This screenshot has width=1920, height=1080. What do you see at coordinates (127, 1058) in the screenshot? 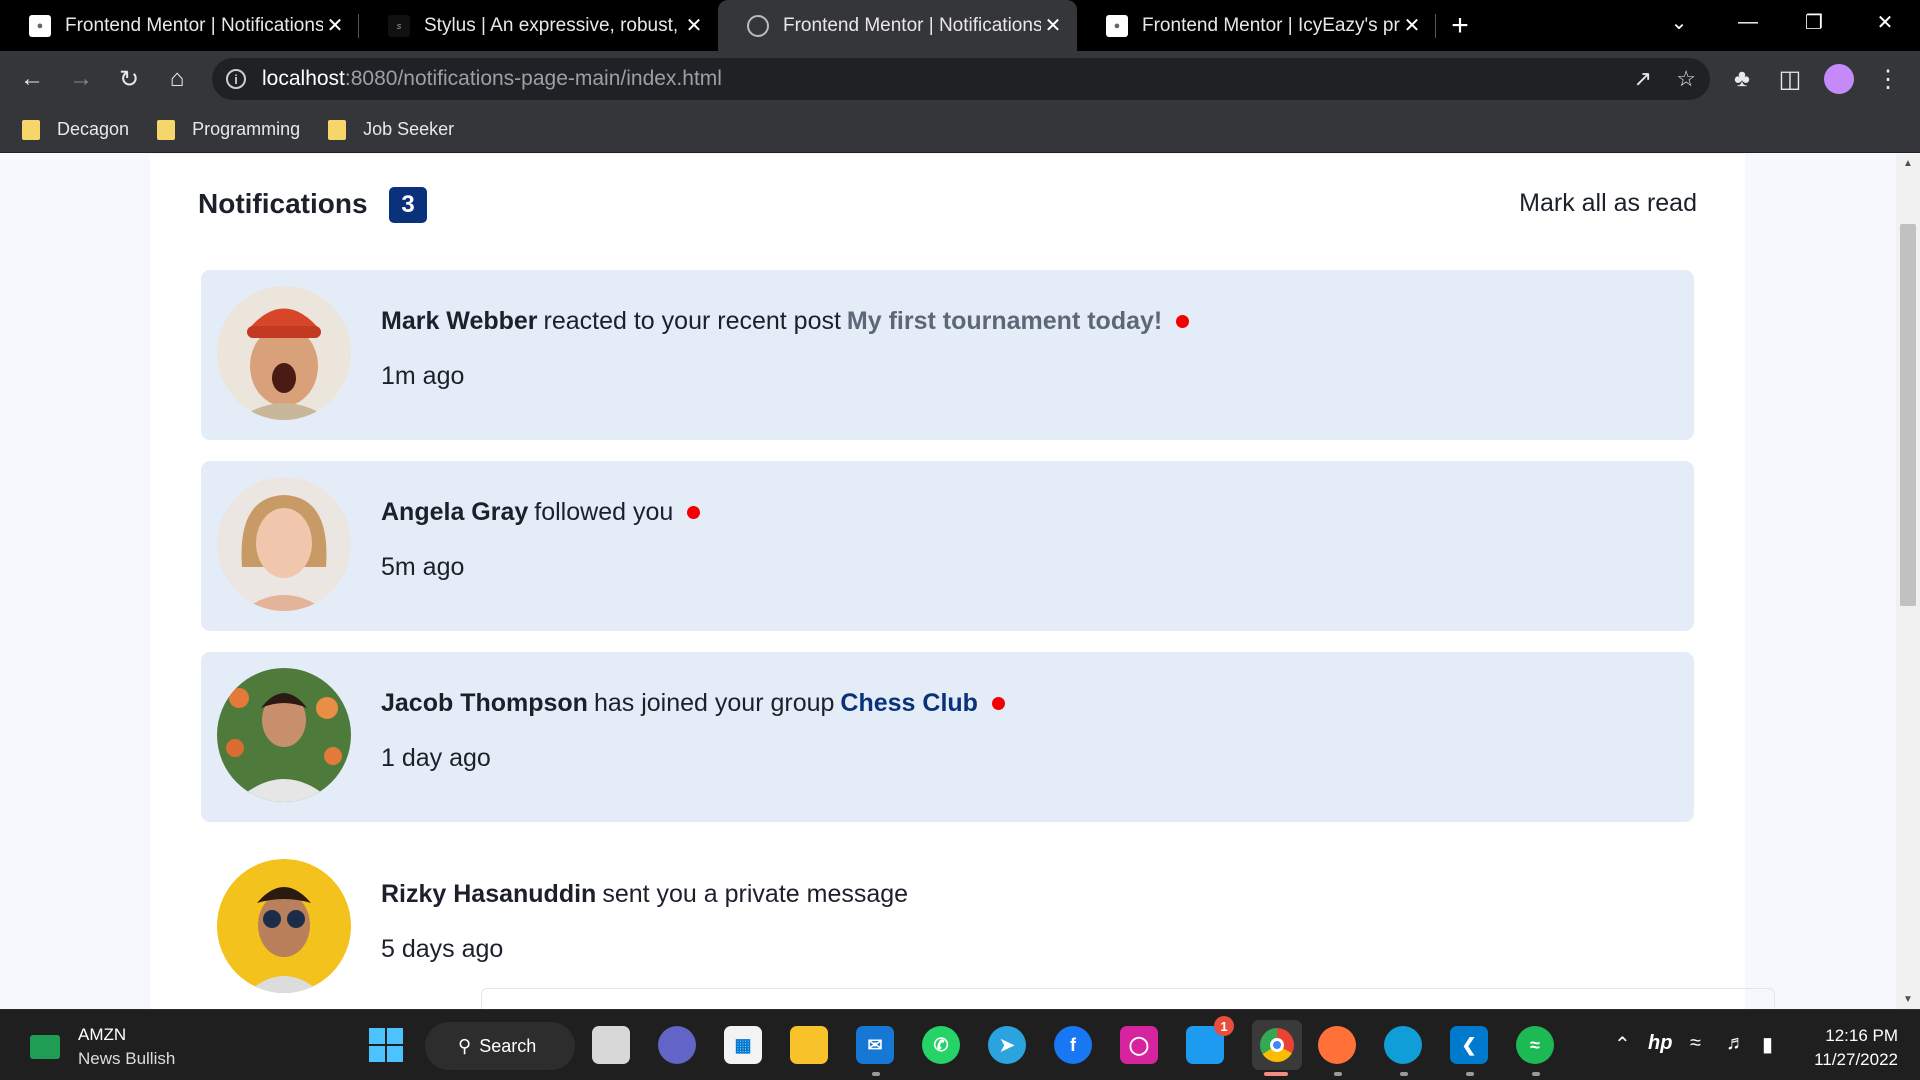
I see `stock-news: News Bullish` at bounding box center [127, 1058].